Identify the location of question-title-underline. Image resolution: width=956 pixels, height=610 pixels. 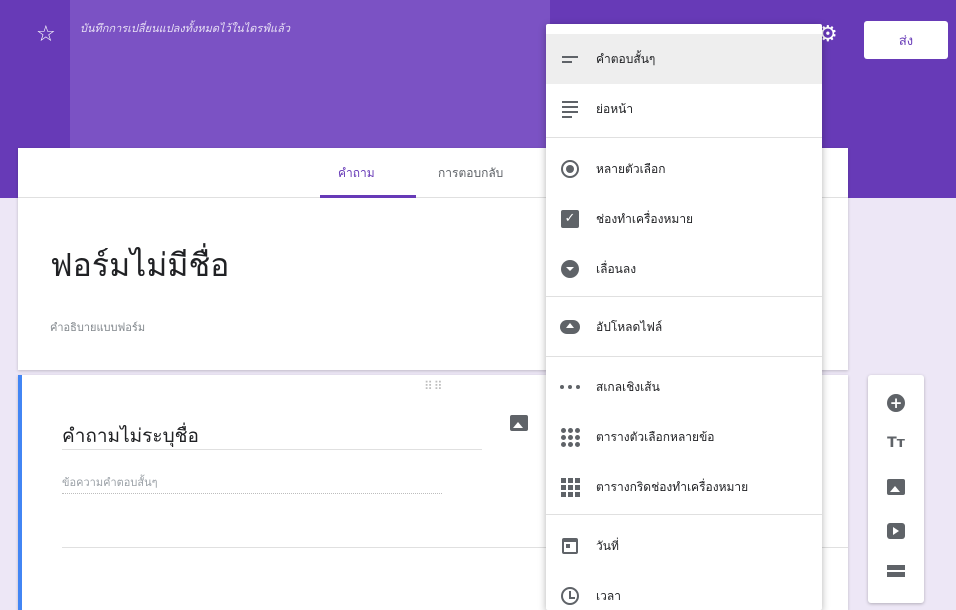
(272, 449).